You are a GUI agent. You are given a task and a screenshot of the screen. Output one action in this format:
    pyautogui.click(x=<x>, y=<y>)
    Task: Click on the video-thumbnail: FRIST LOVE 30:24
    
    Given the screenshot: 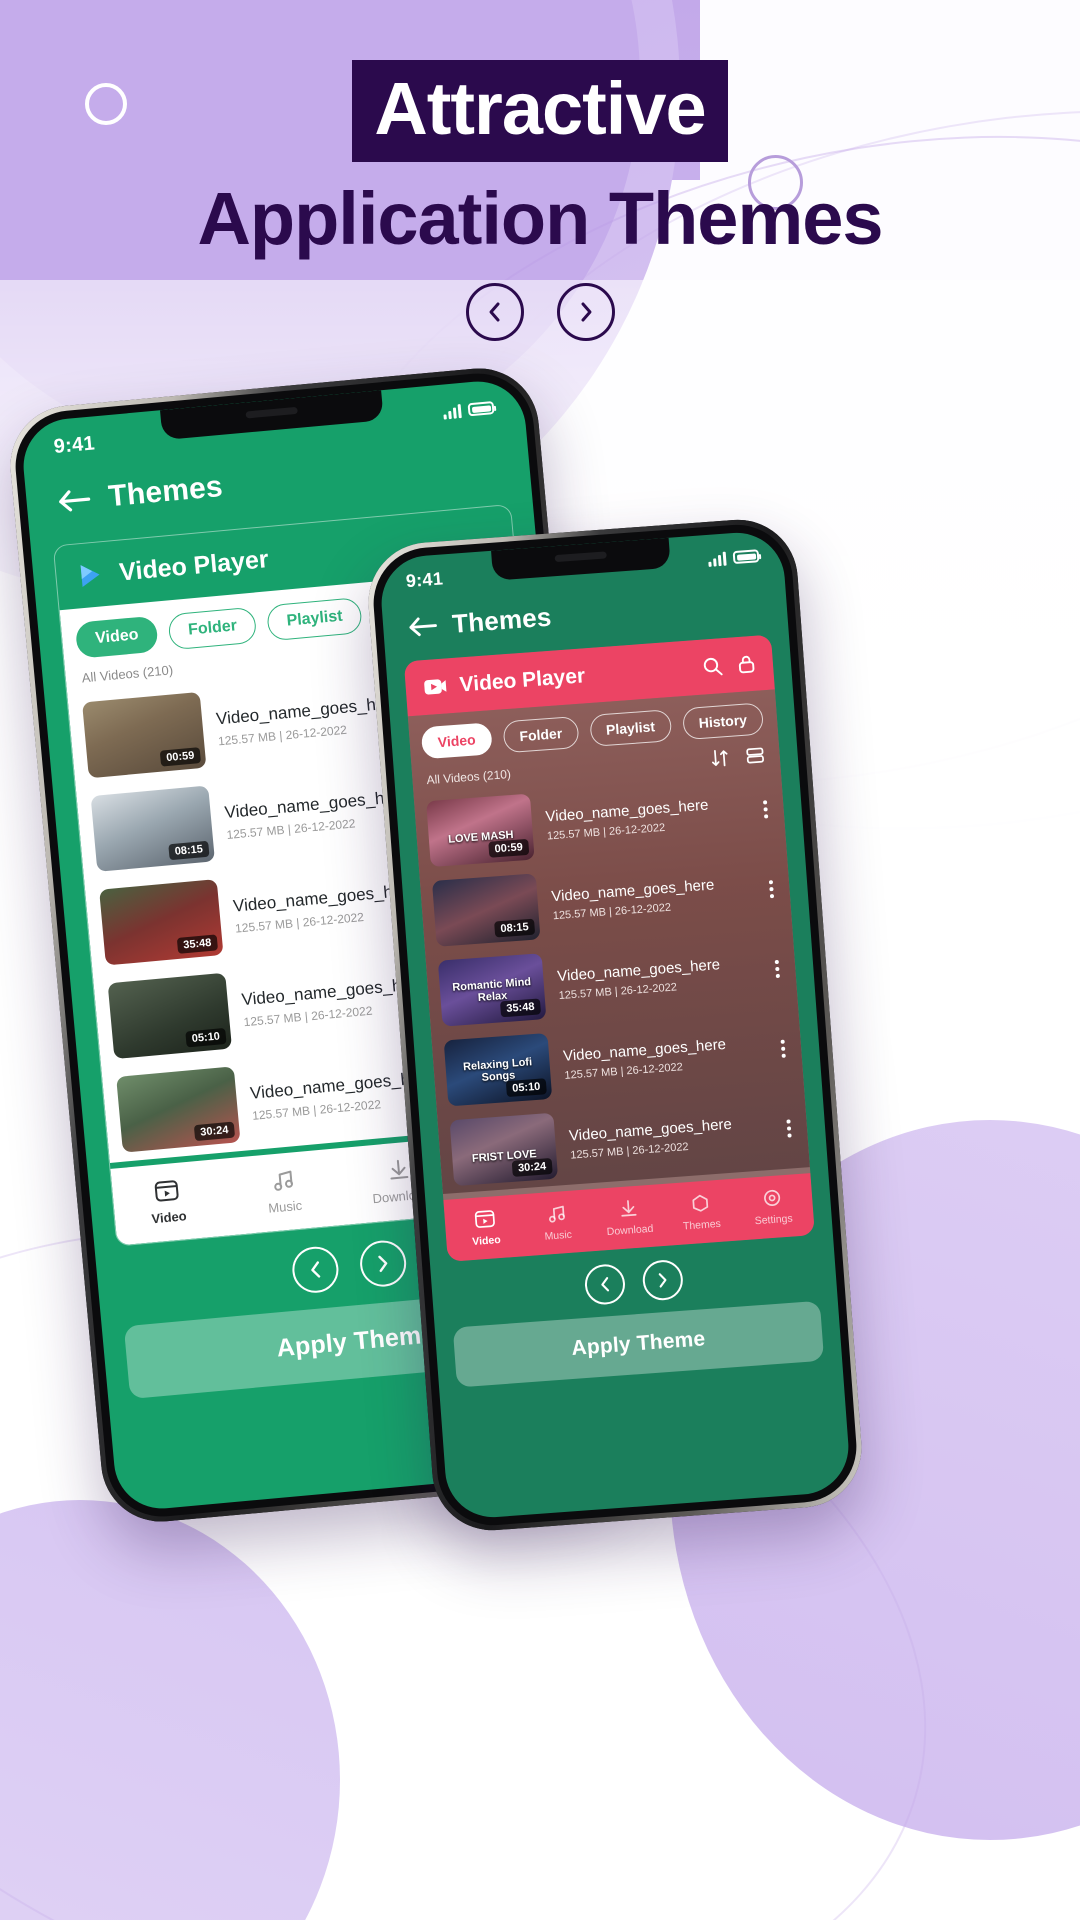 What is the action you would take?
    pyautogui.click(x=504, y=1149)
    